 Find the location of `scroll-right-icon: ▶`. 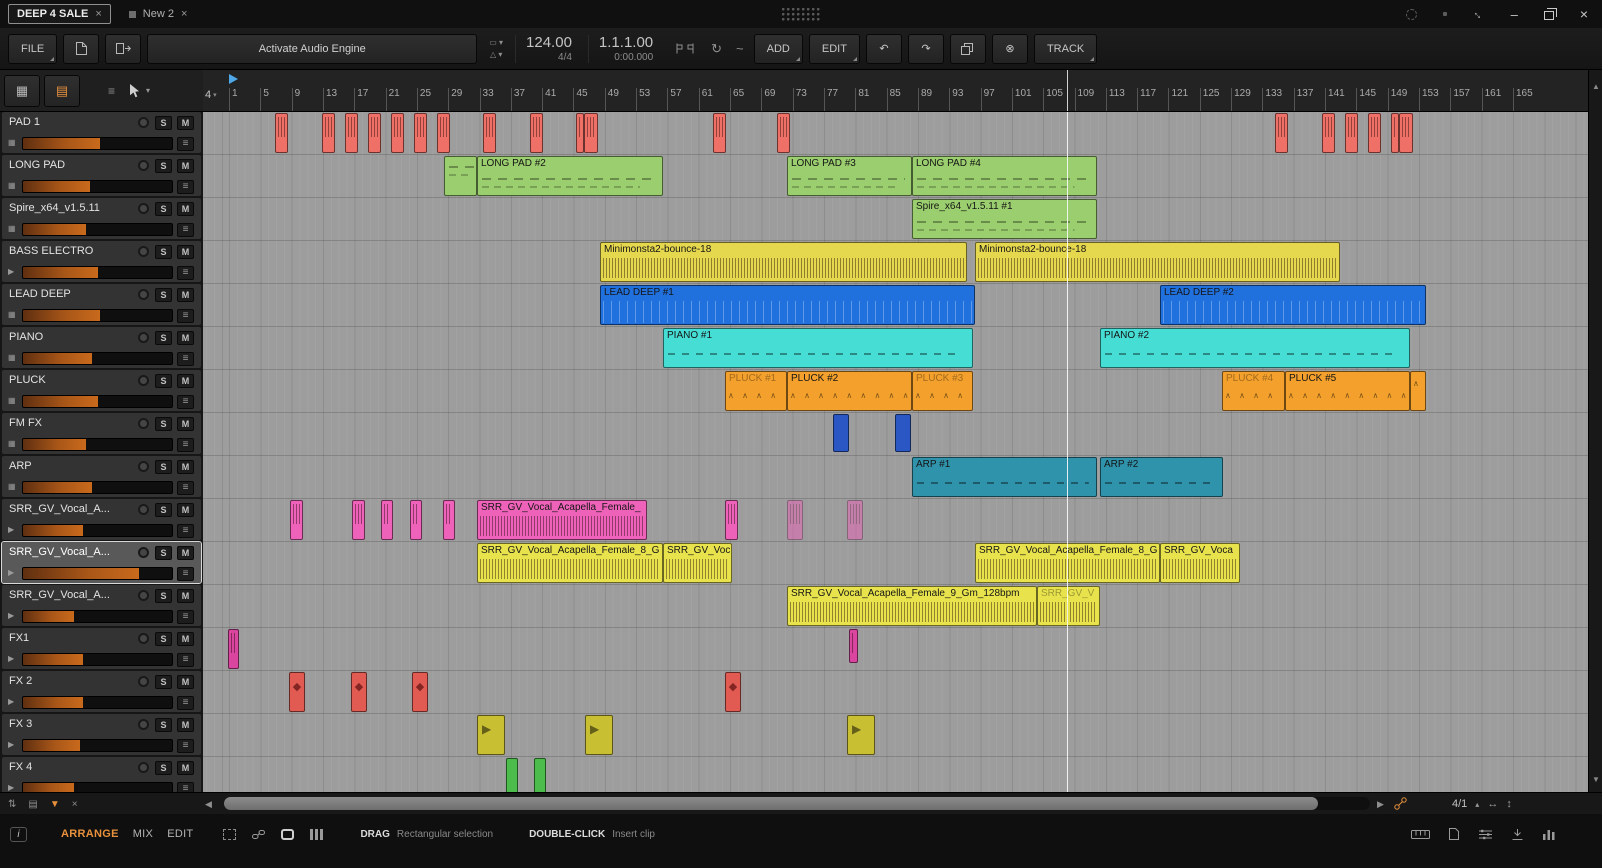

scroll-right-icon: ▶ is located at coordinates (1380, 804).